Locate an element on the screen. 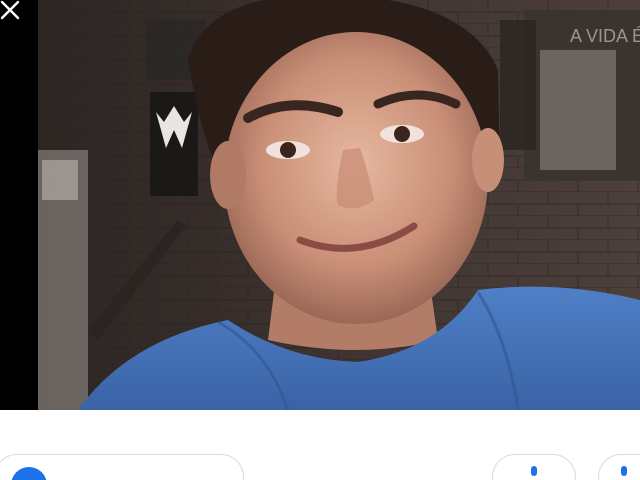 This screenshot has width=640, height=480. share-icon is located at coordinates (534, 471).